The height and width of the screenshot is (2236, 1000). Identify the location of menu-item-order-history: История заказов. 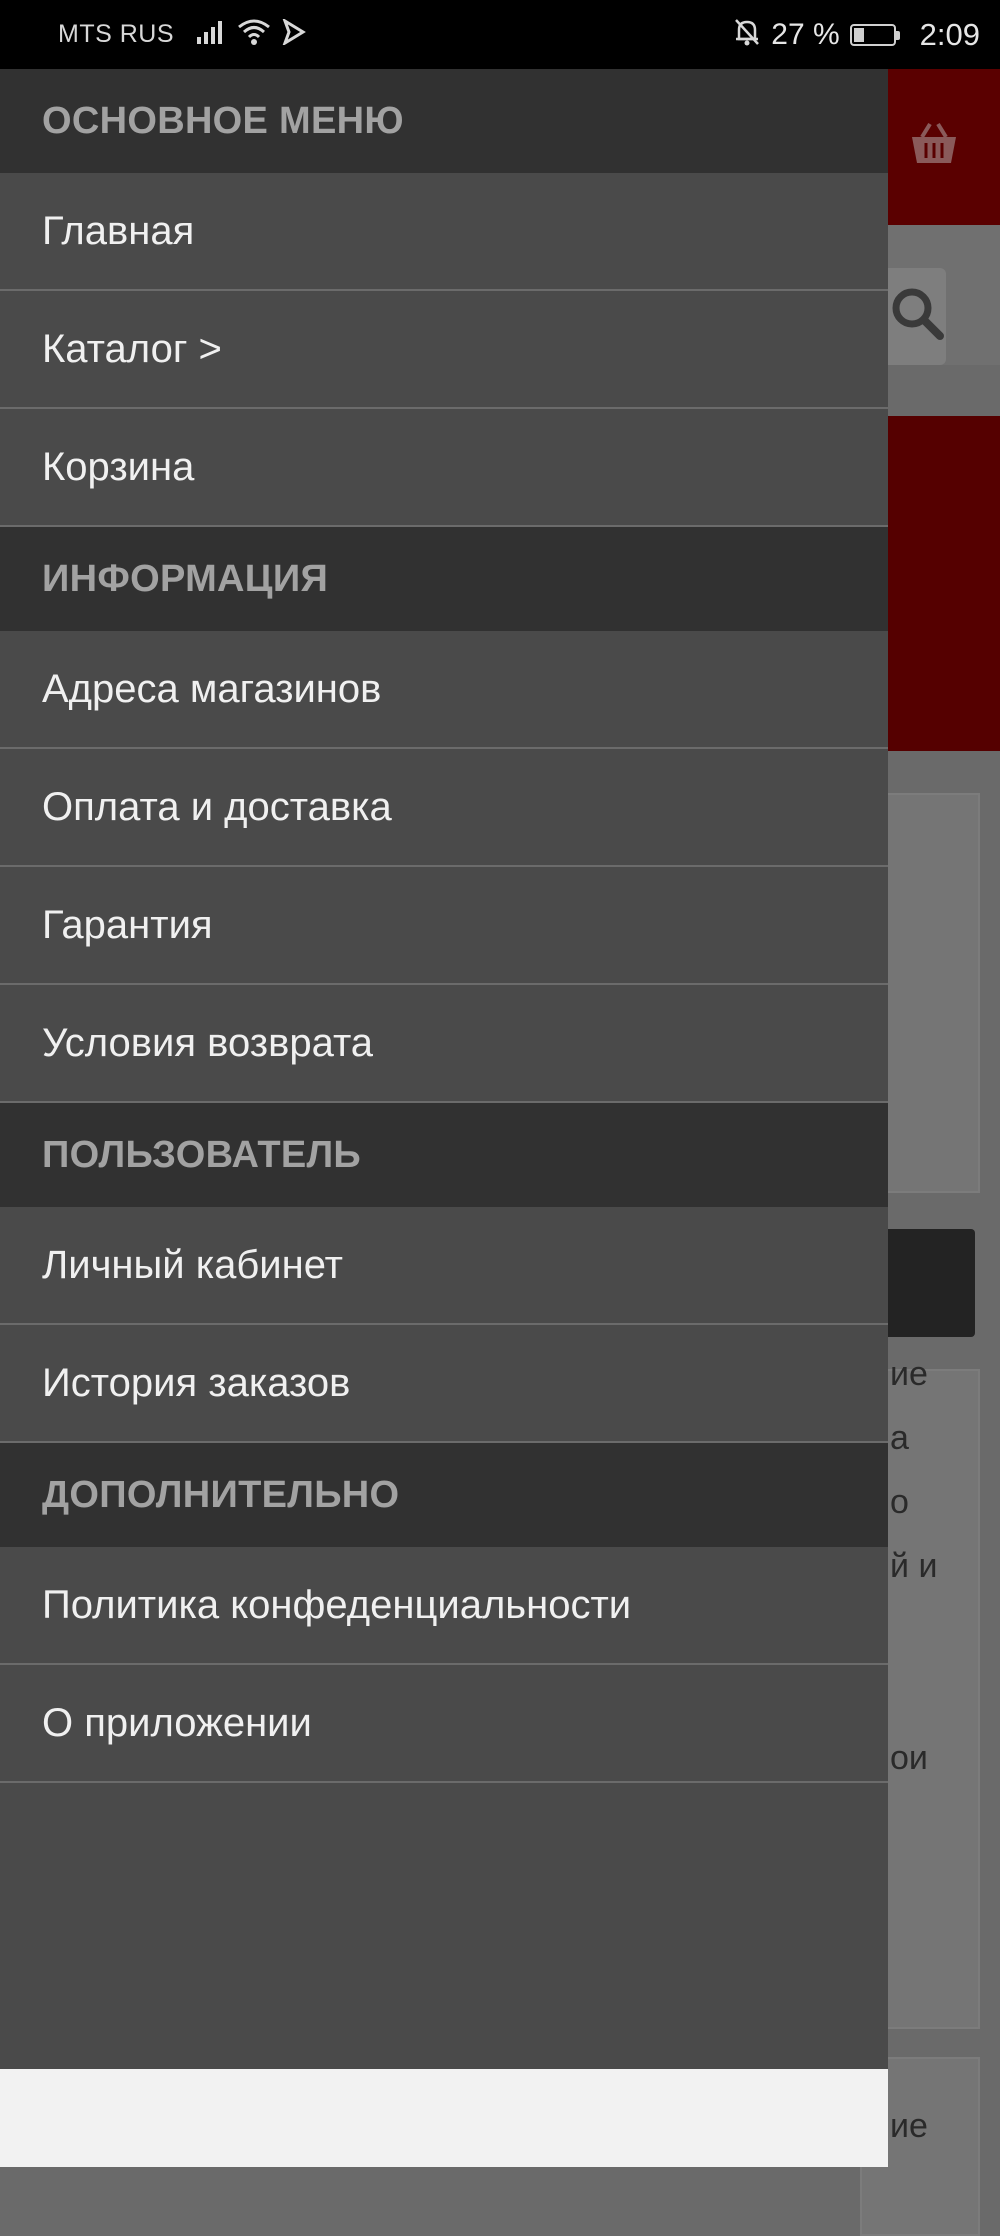
(444, 1384).